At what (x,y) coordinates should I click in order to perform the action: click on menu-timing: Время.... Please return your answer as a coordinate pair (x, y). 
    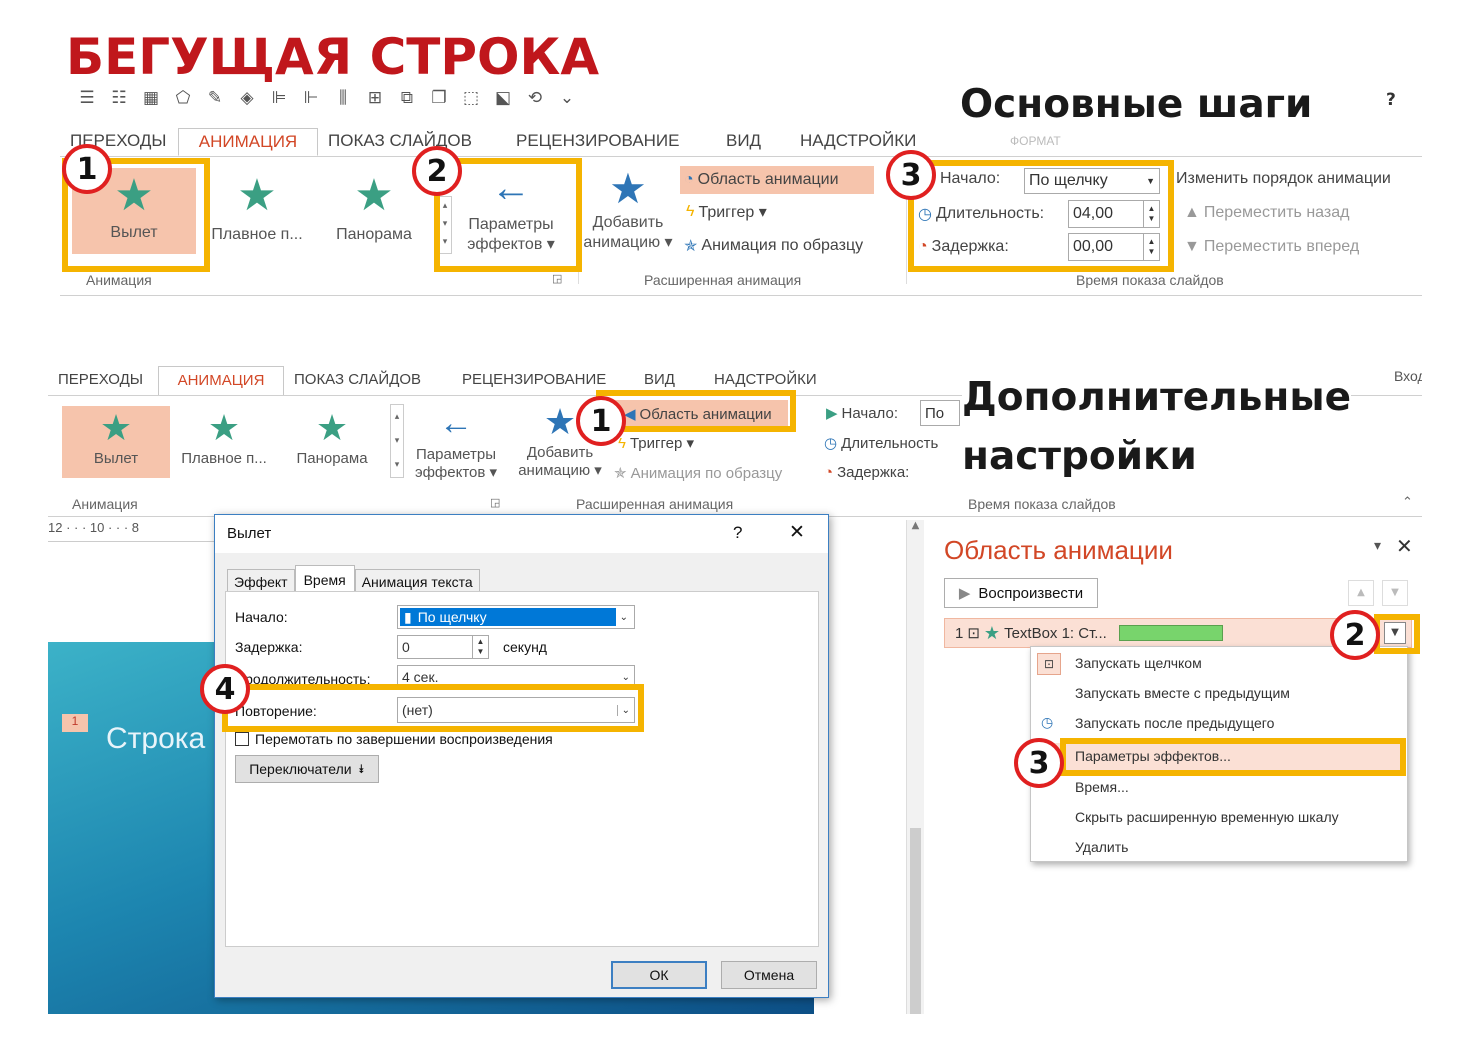
    Looking at the image, I should click on (1102, 787).